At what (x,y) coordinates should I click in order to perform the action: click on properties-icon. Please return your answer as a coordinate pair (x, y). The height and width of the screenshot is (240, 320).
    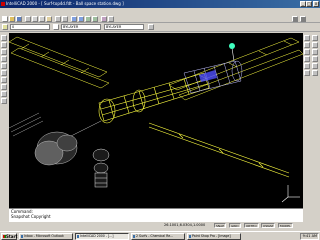
    Looking at the image, I should click on (104, 19).